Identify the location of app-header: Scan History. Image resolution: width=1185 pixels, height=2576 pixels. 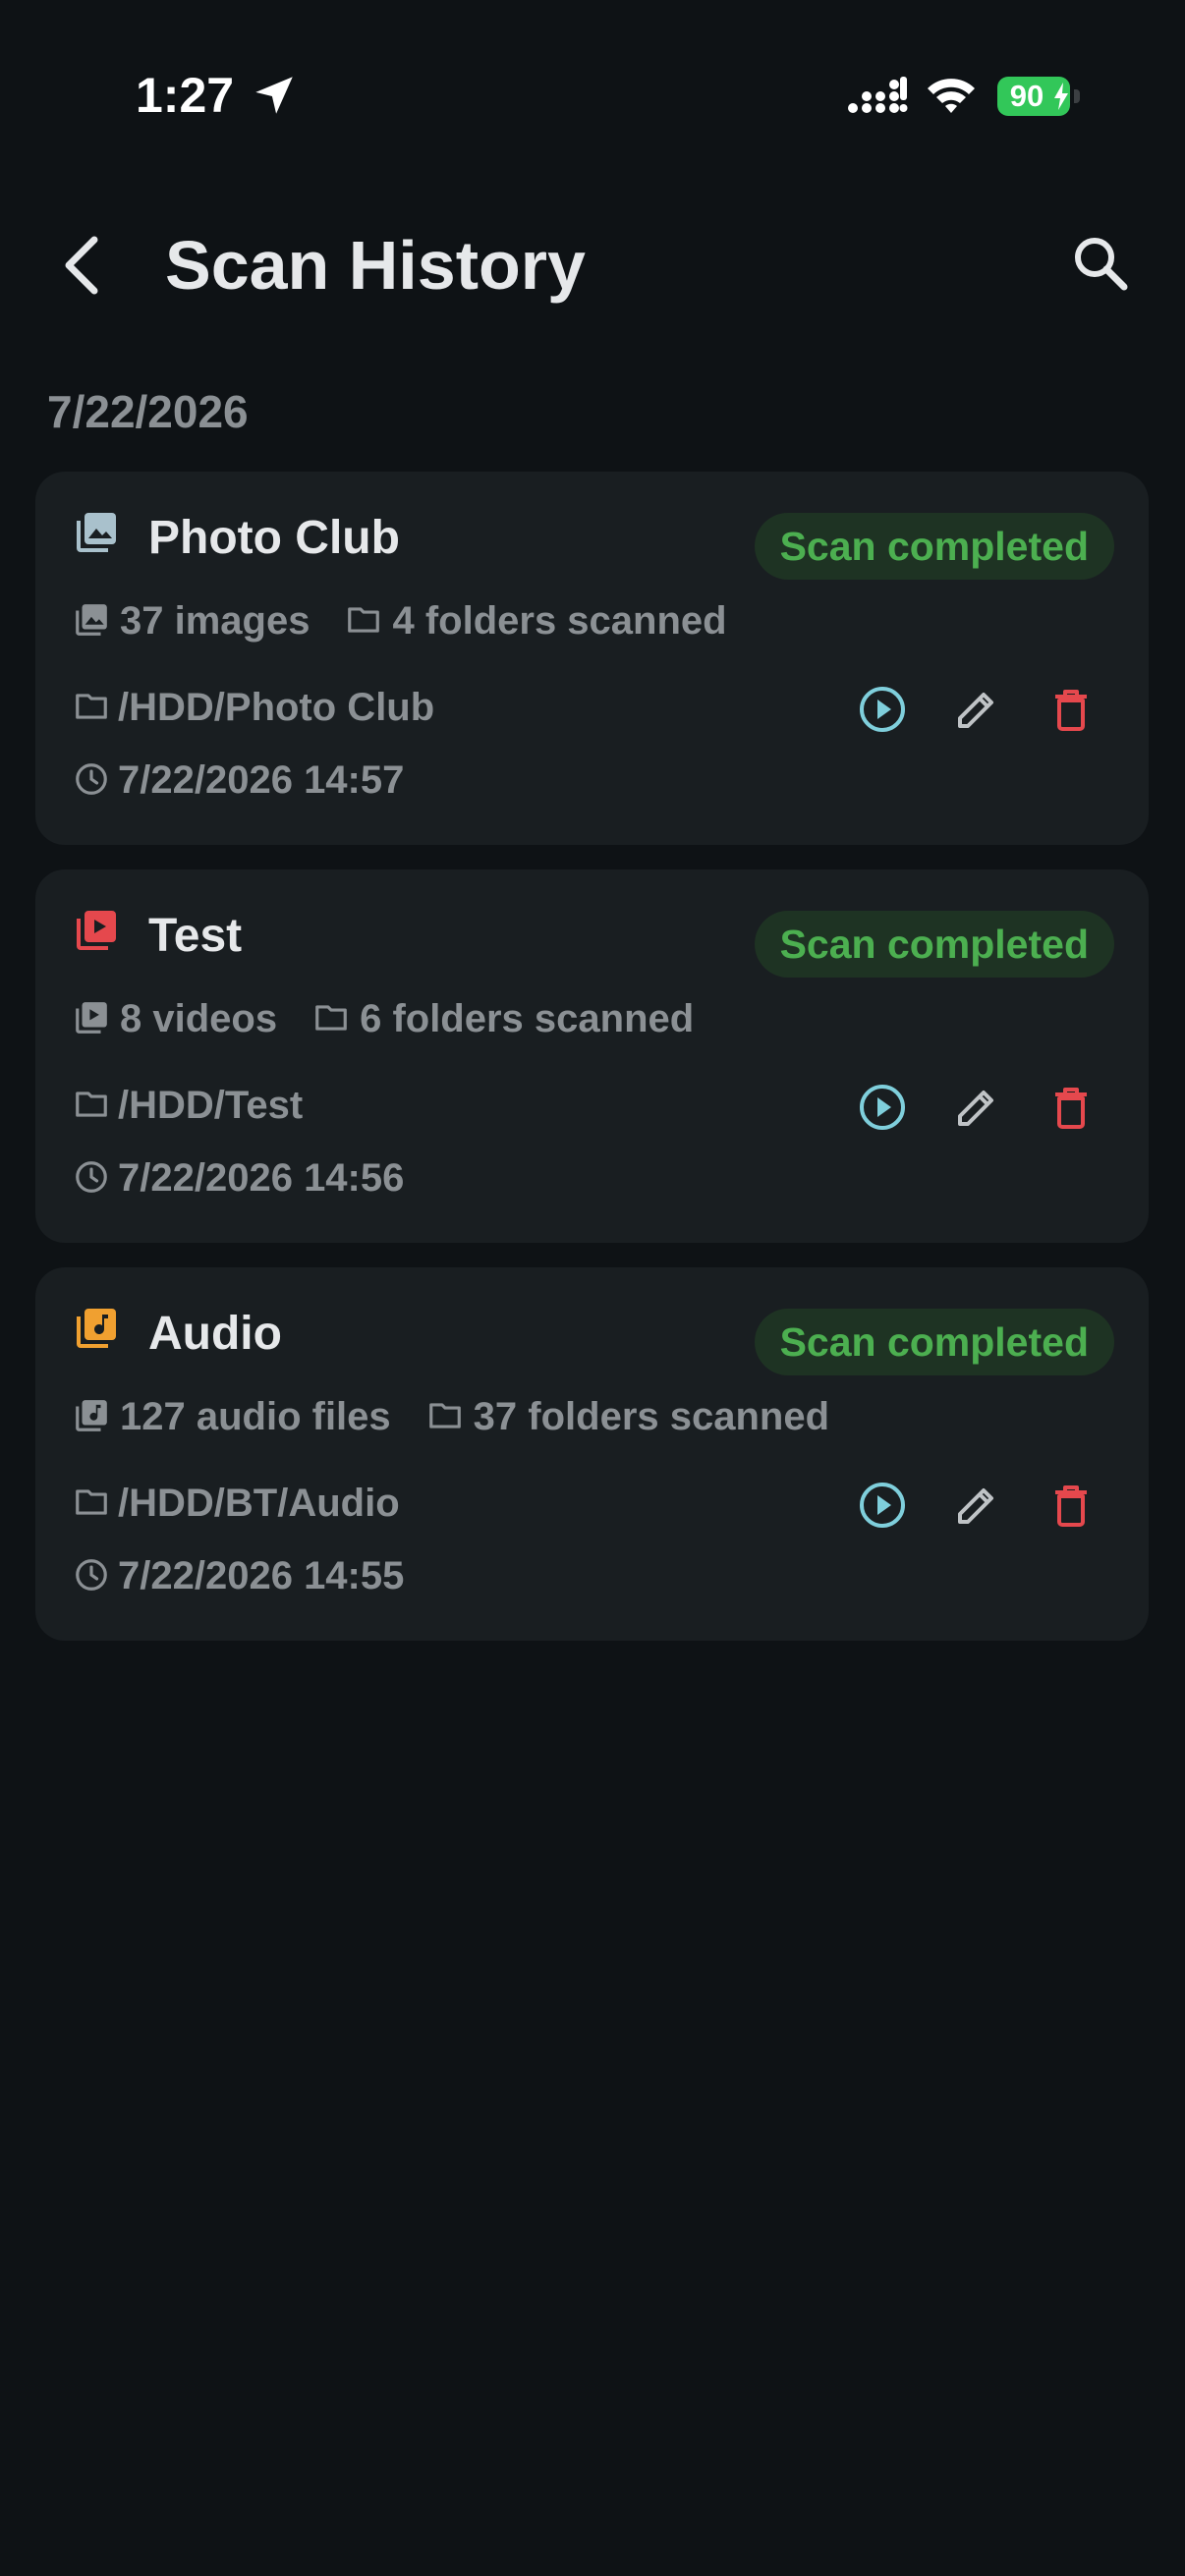
(592, 265).